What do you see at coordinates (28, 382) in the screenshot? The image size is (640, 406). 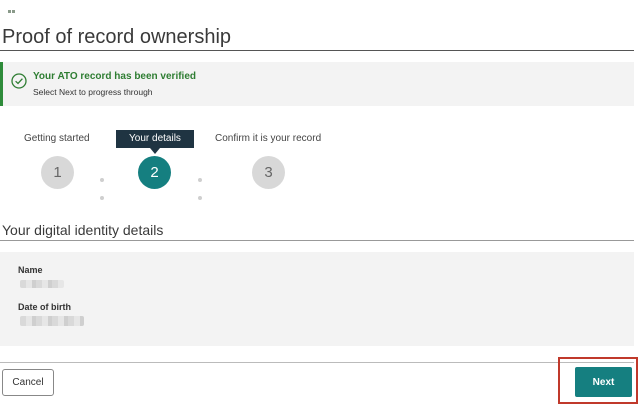 I see `cancel-button: Cancel` at bounding box center [28, 382].